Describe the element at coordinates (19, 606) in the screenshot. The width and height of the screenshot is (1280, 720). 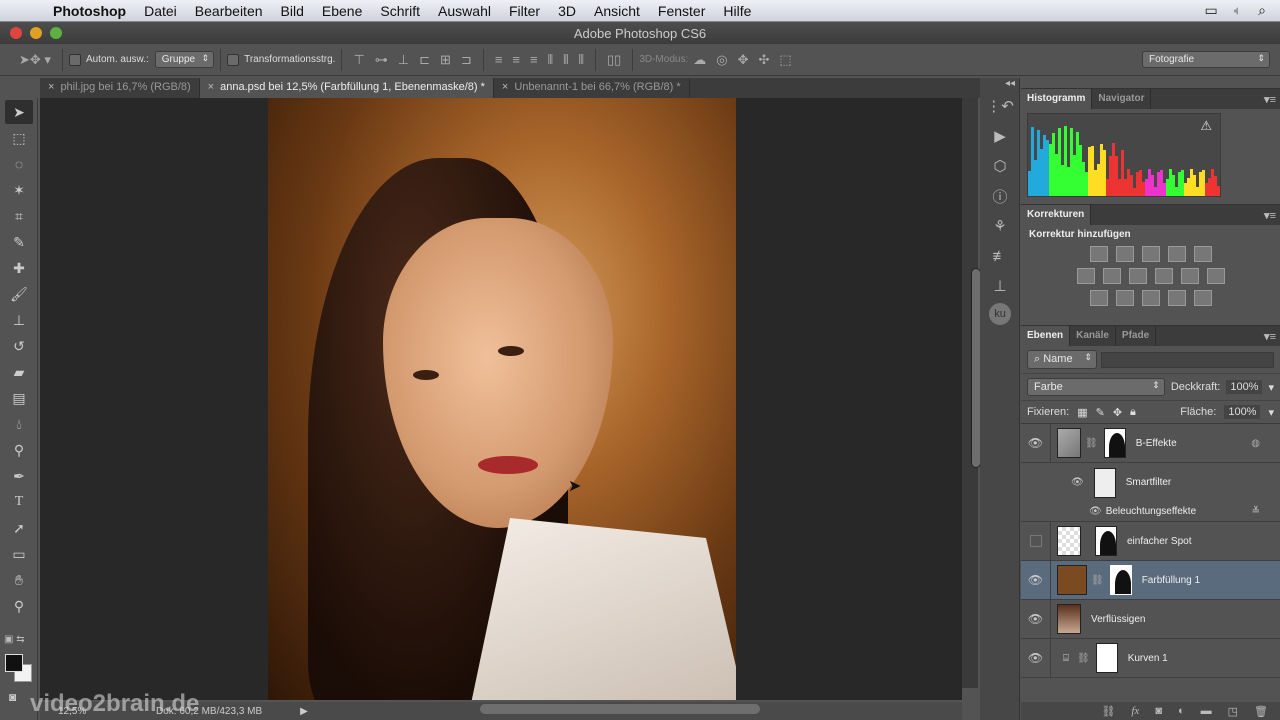
I see `zoom-tool-icon: ⚲` at that location.